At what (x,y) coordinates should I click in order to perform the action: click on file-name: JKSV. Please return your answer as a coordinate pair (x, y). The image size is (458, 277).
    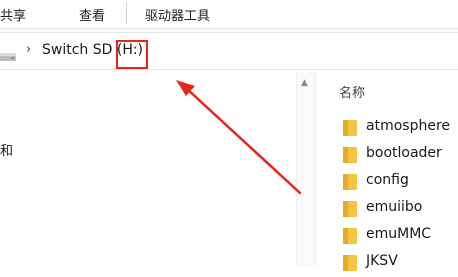
    Looking at the image, I should click on (382, 261).